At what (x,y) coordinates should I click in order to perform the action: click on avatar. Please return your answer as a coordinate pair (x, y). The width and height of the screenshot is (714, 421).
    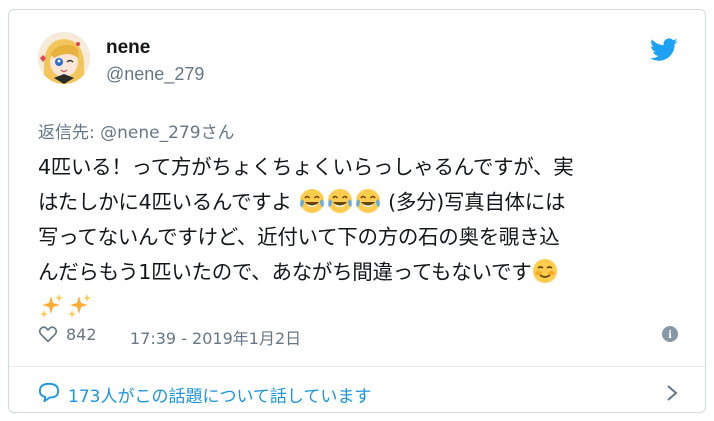
    Looking at the image, I should click on (64, 58).